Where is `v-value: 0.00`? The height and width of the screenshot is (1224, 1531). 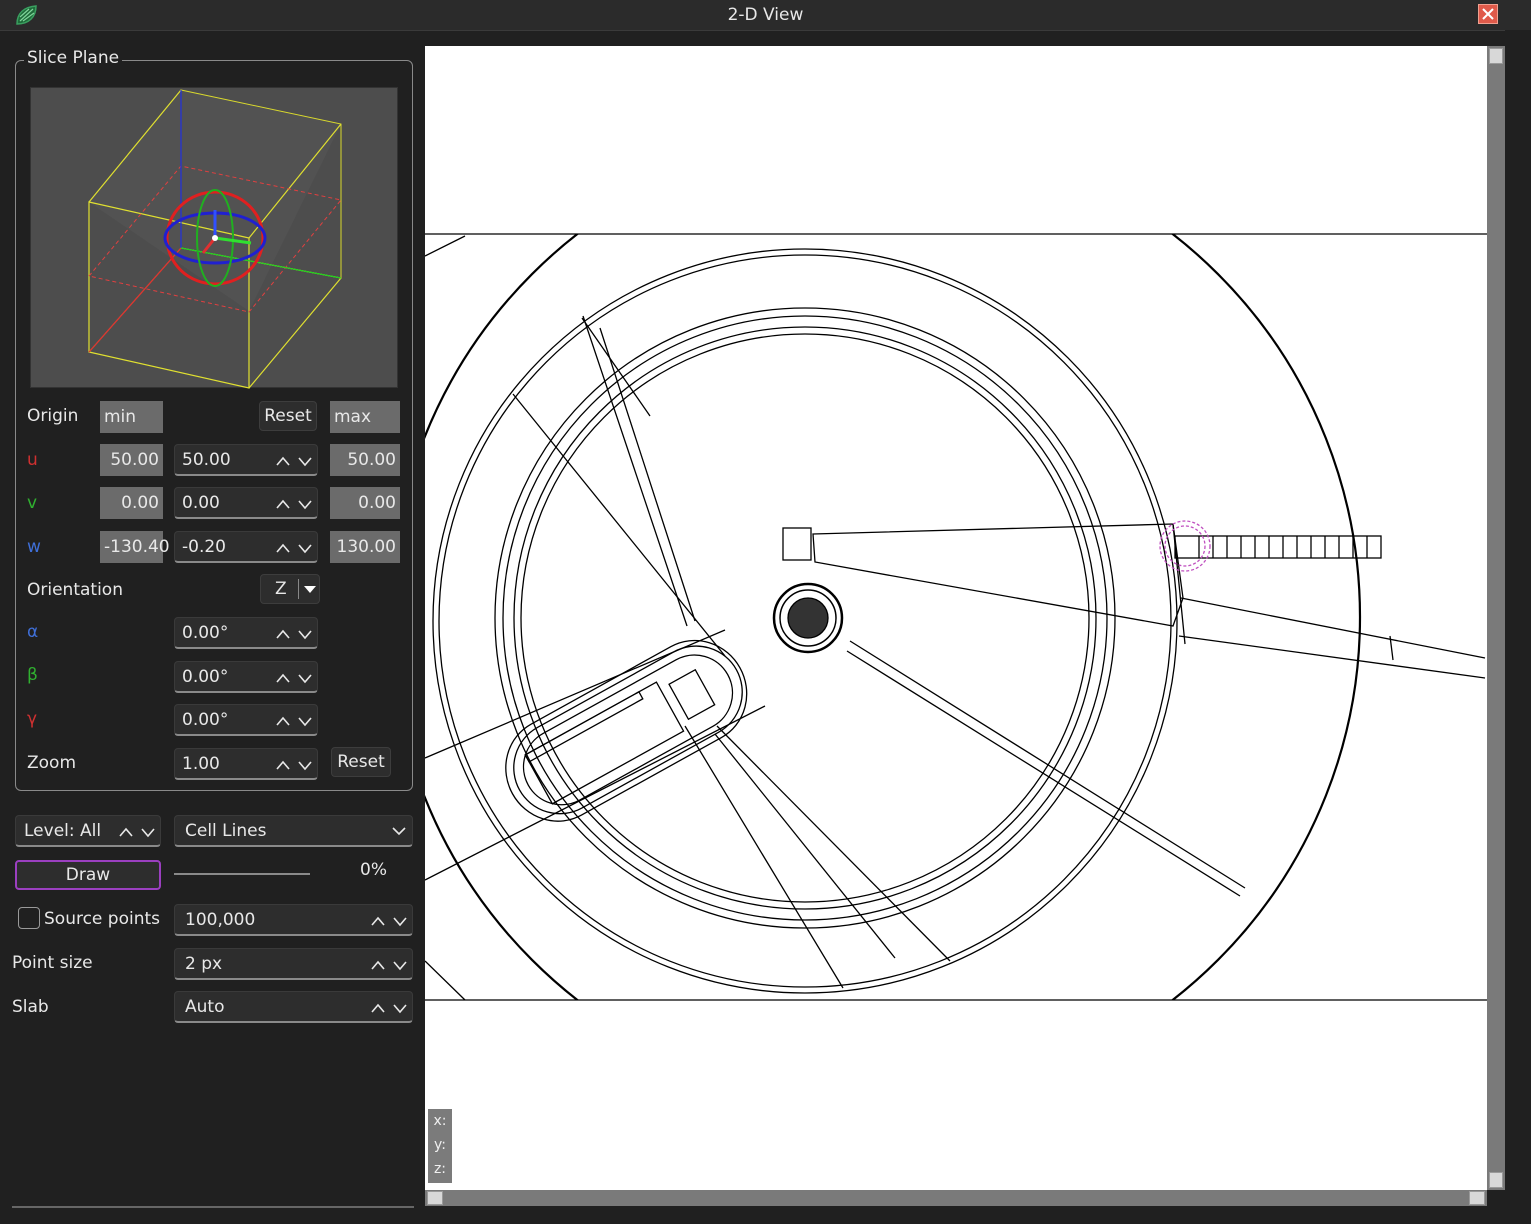
v-value: 0.00 is located at coordinates (201, 503).